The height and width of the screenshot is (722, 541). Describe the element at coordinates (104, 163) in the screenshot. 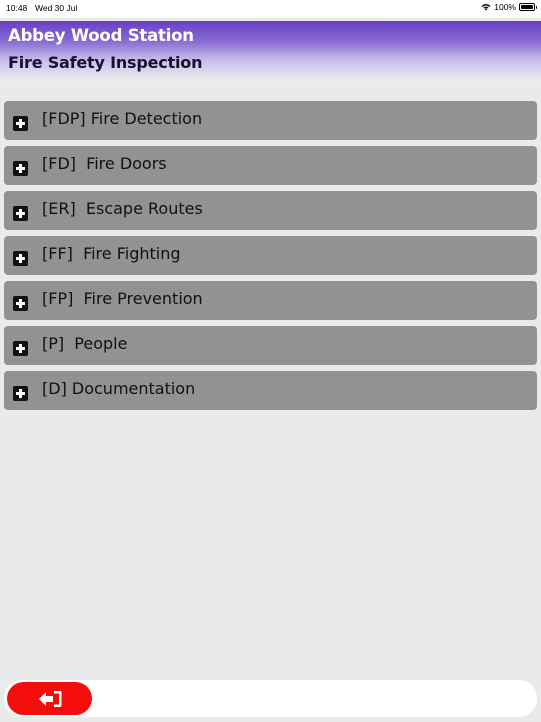

I see `section-label: [FD] Fire Doors` at that location.